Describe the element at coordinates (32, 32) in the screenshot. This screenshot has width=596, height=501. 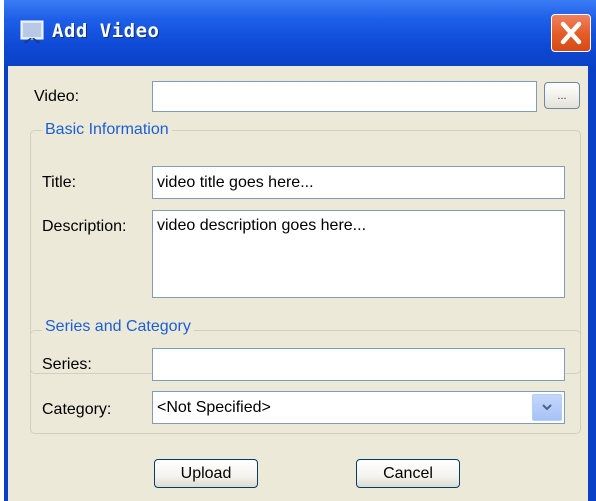
I see `video-window-icon` at that location.